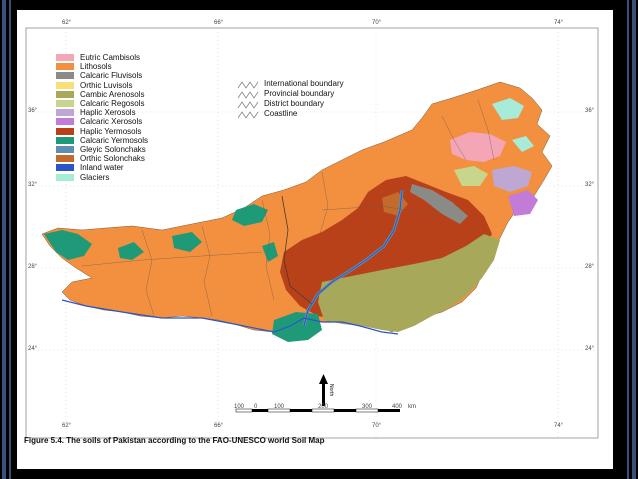  I want to click on lon-tick: 62°, so click(67, 23).